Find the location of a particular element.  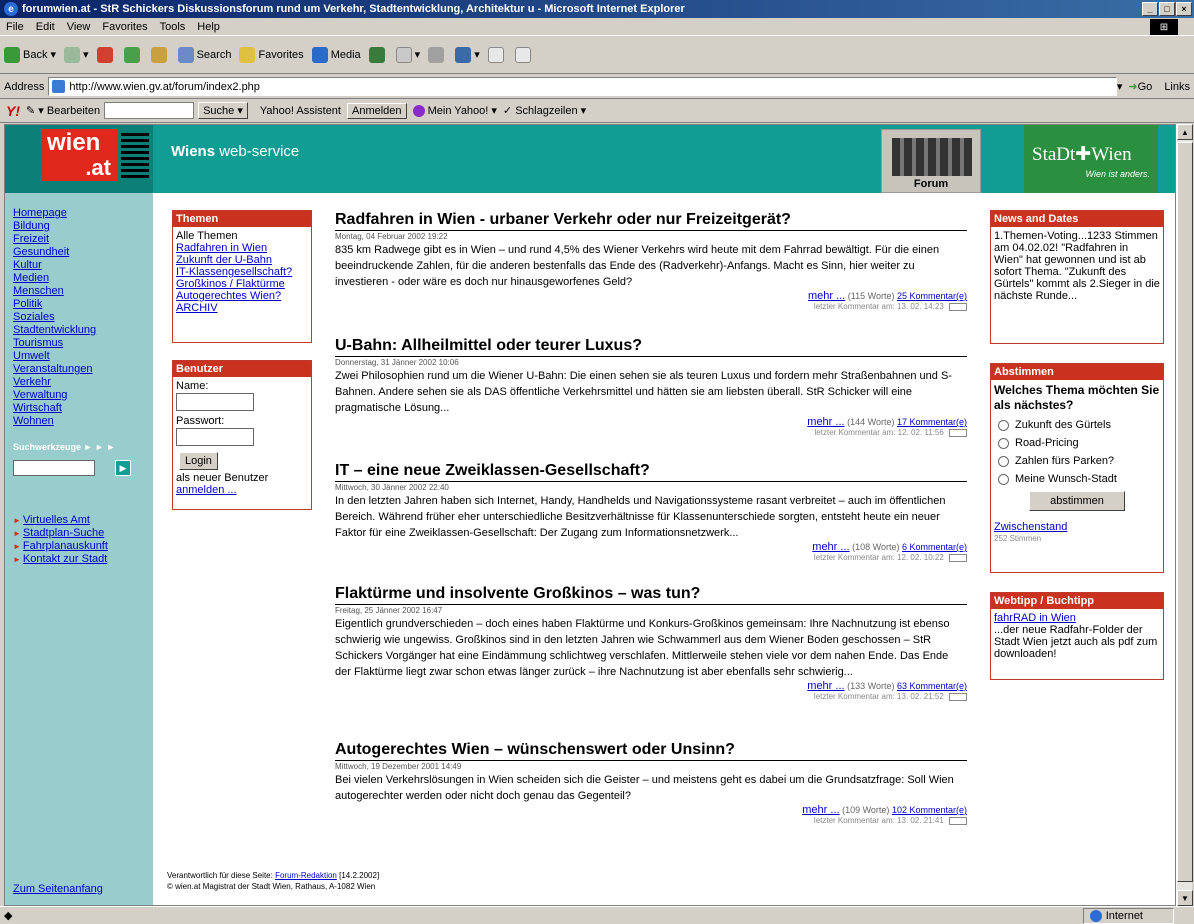

nav-link-gesundheit: Gesundheit is located at coordinates (83, 252).